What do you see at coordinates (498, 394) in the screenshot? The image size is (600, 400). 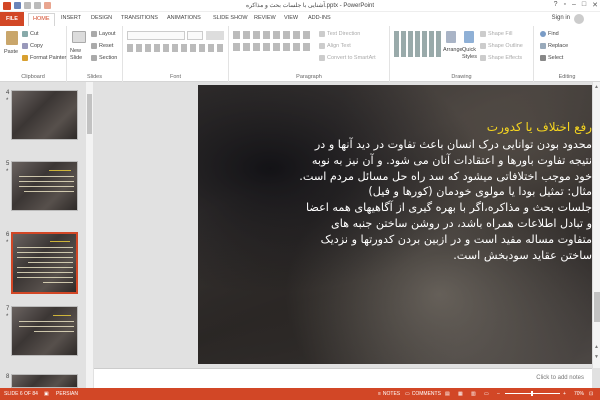 I see `zoom-out-icon: –` at bounding box center [498, 394].